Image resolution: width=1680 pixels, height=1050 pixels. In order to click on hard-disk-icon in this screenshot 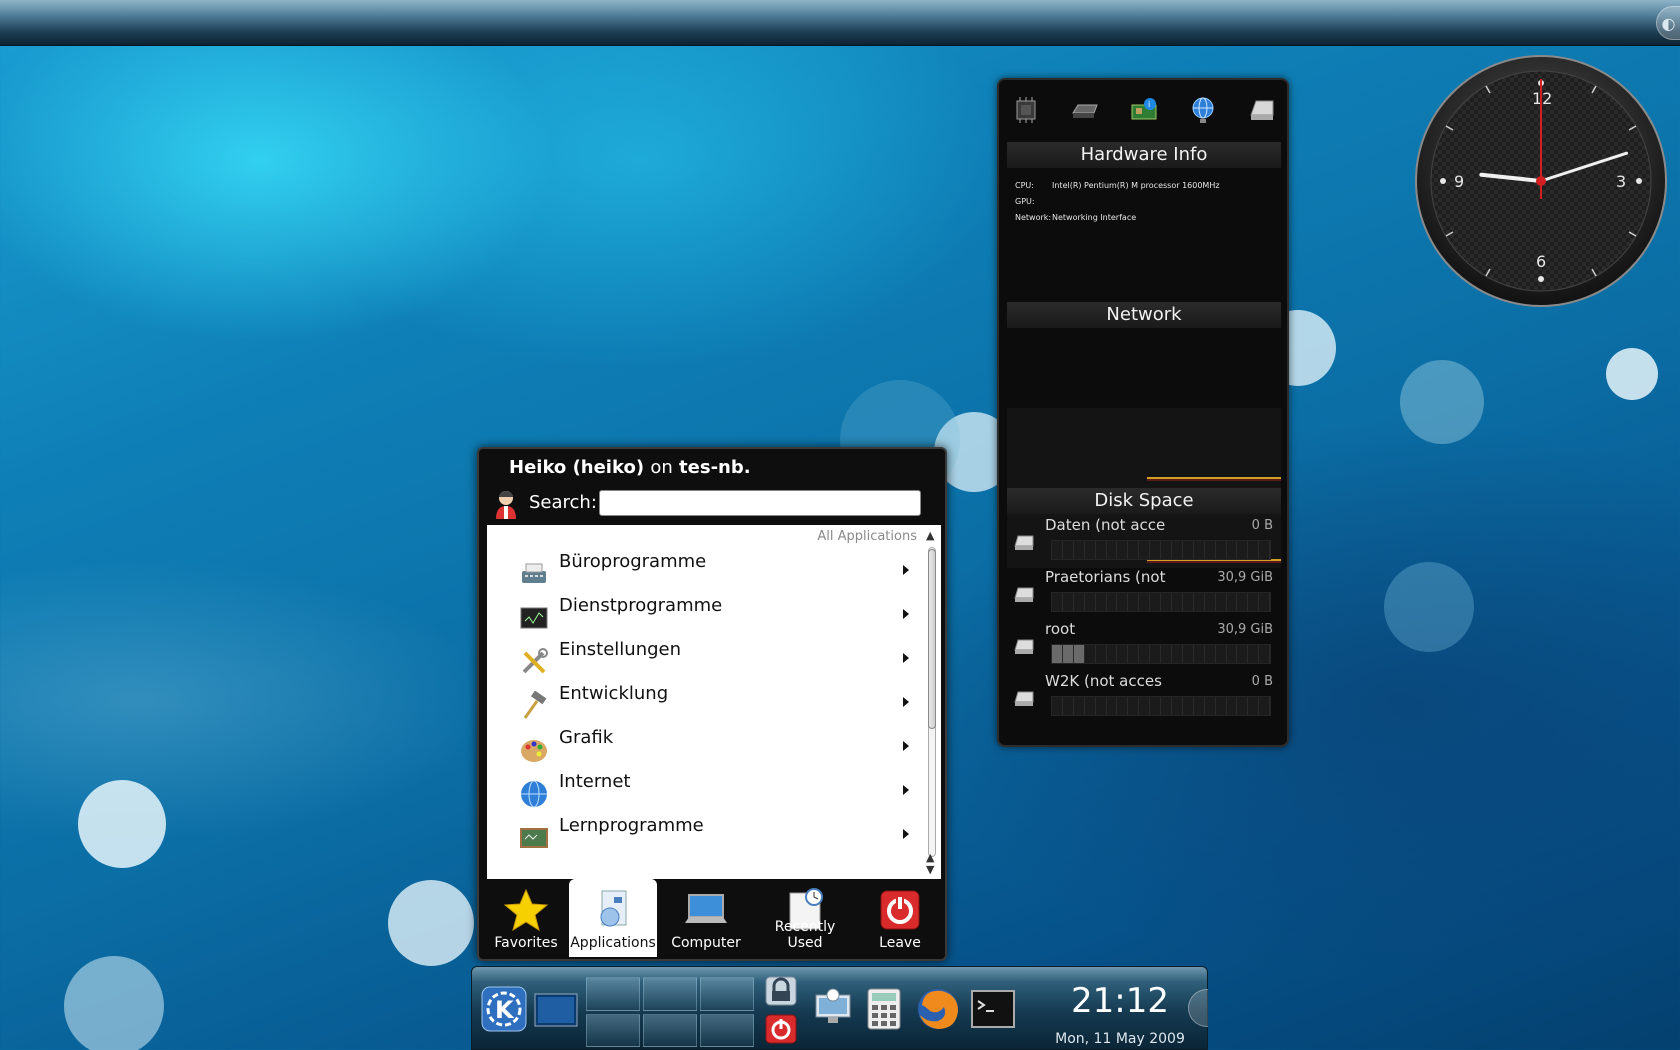, I will do `click(1262, 110)`.